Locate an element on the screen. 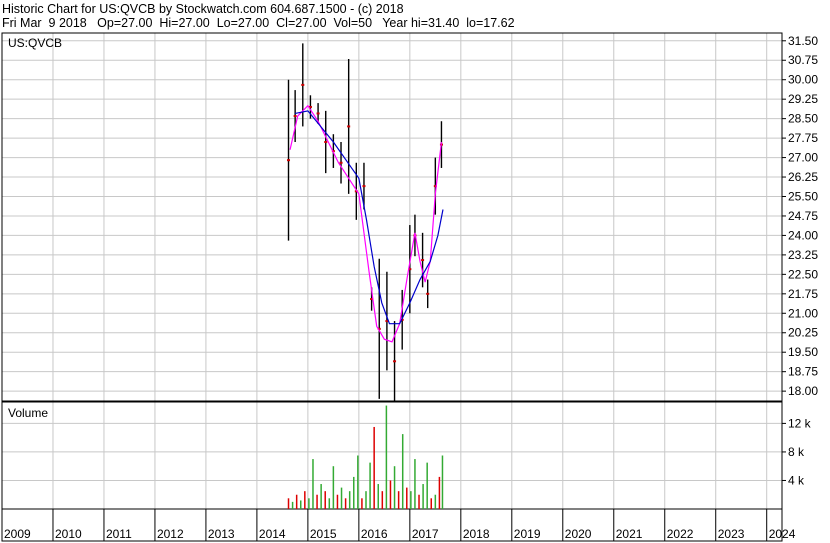  symbol-label: US:QVCB is located at coordinates (35, 43).